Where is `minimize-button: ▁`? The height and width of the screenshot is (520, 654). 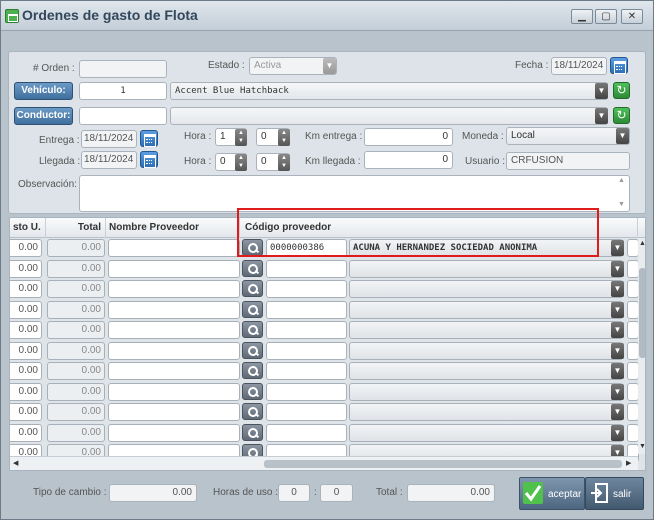 minimize-button: ▁ is located at coordinates (582, 16).